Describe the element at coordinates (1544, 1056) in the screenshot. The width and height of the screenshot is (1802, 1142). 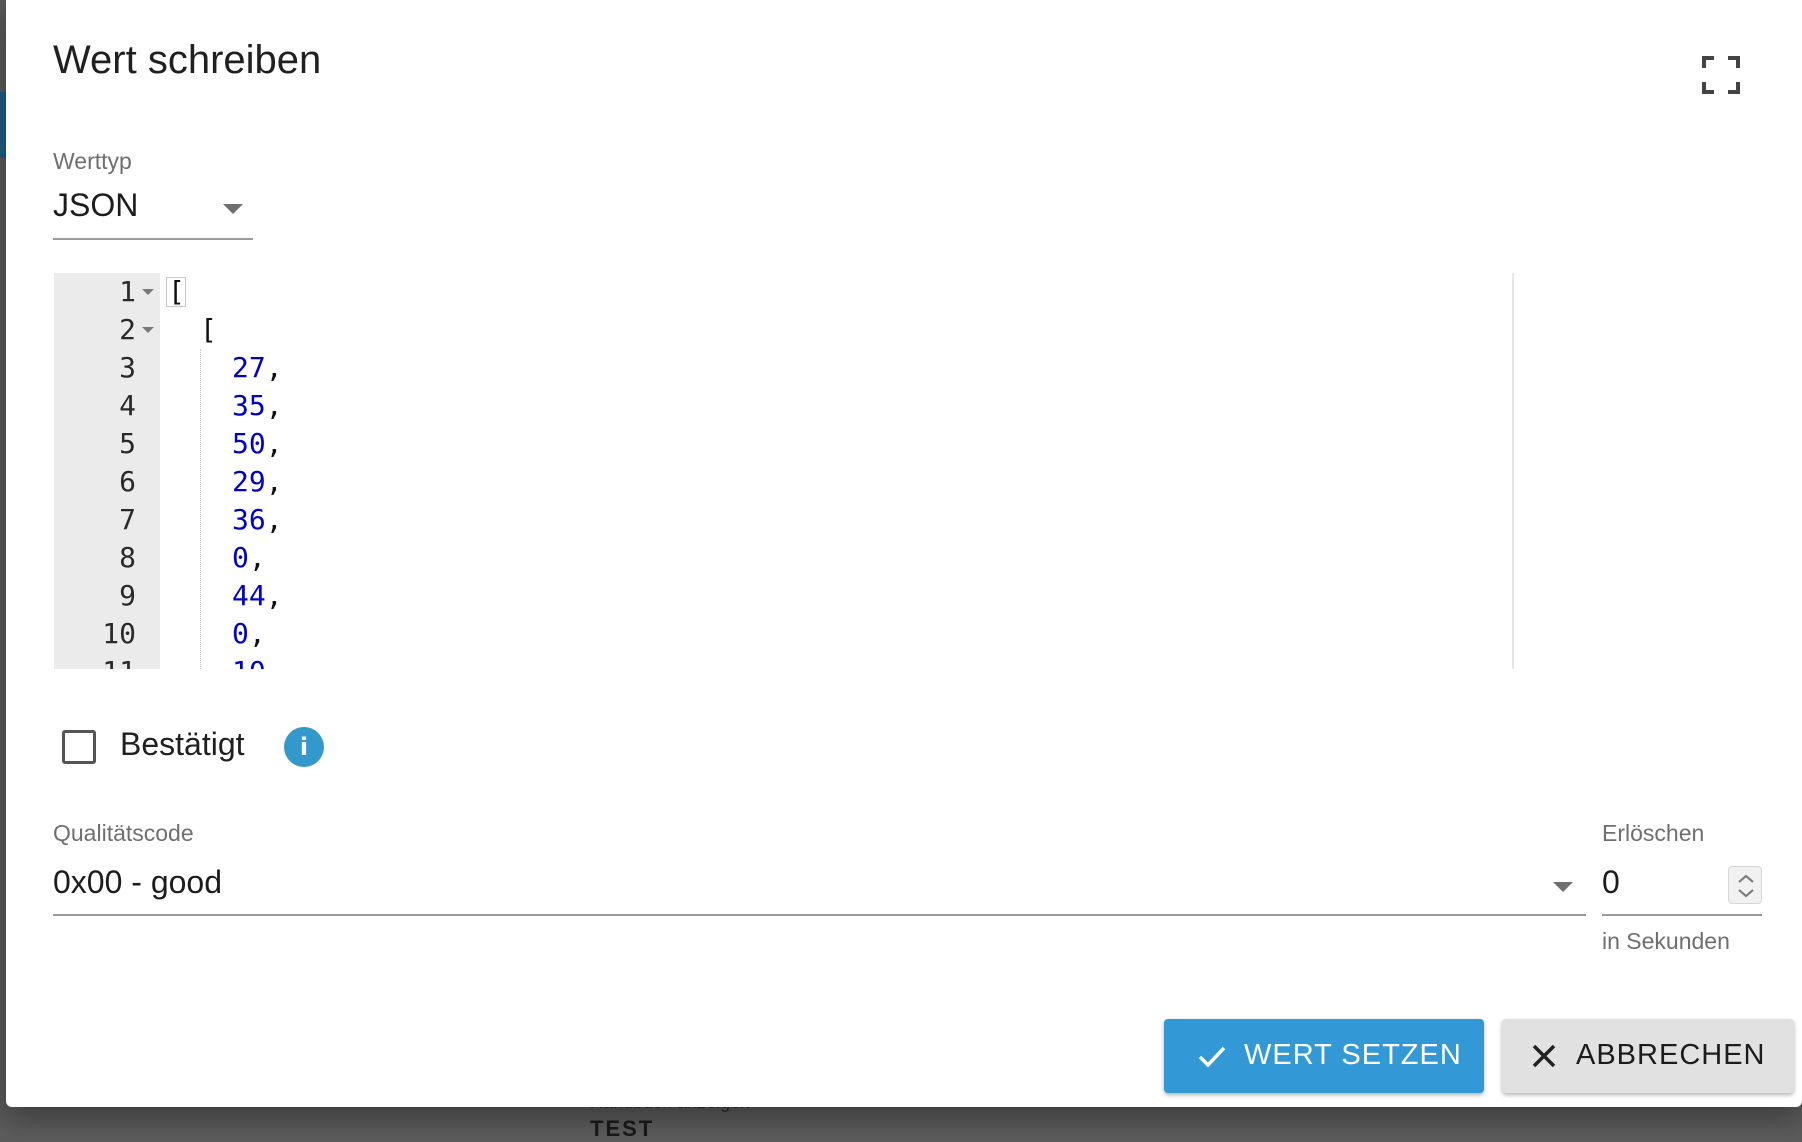
I see `close-icon` at that location.